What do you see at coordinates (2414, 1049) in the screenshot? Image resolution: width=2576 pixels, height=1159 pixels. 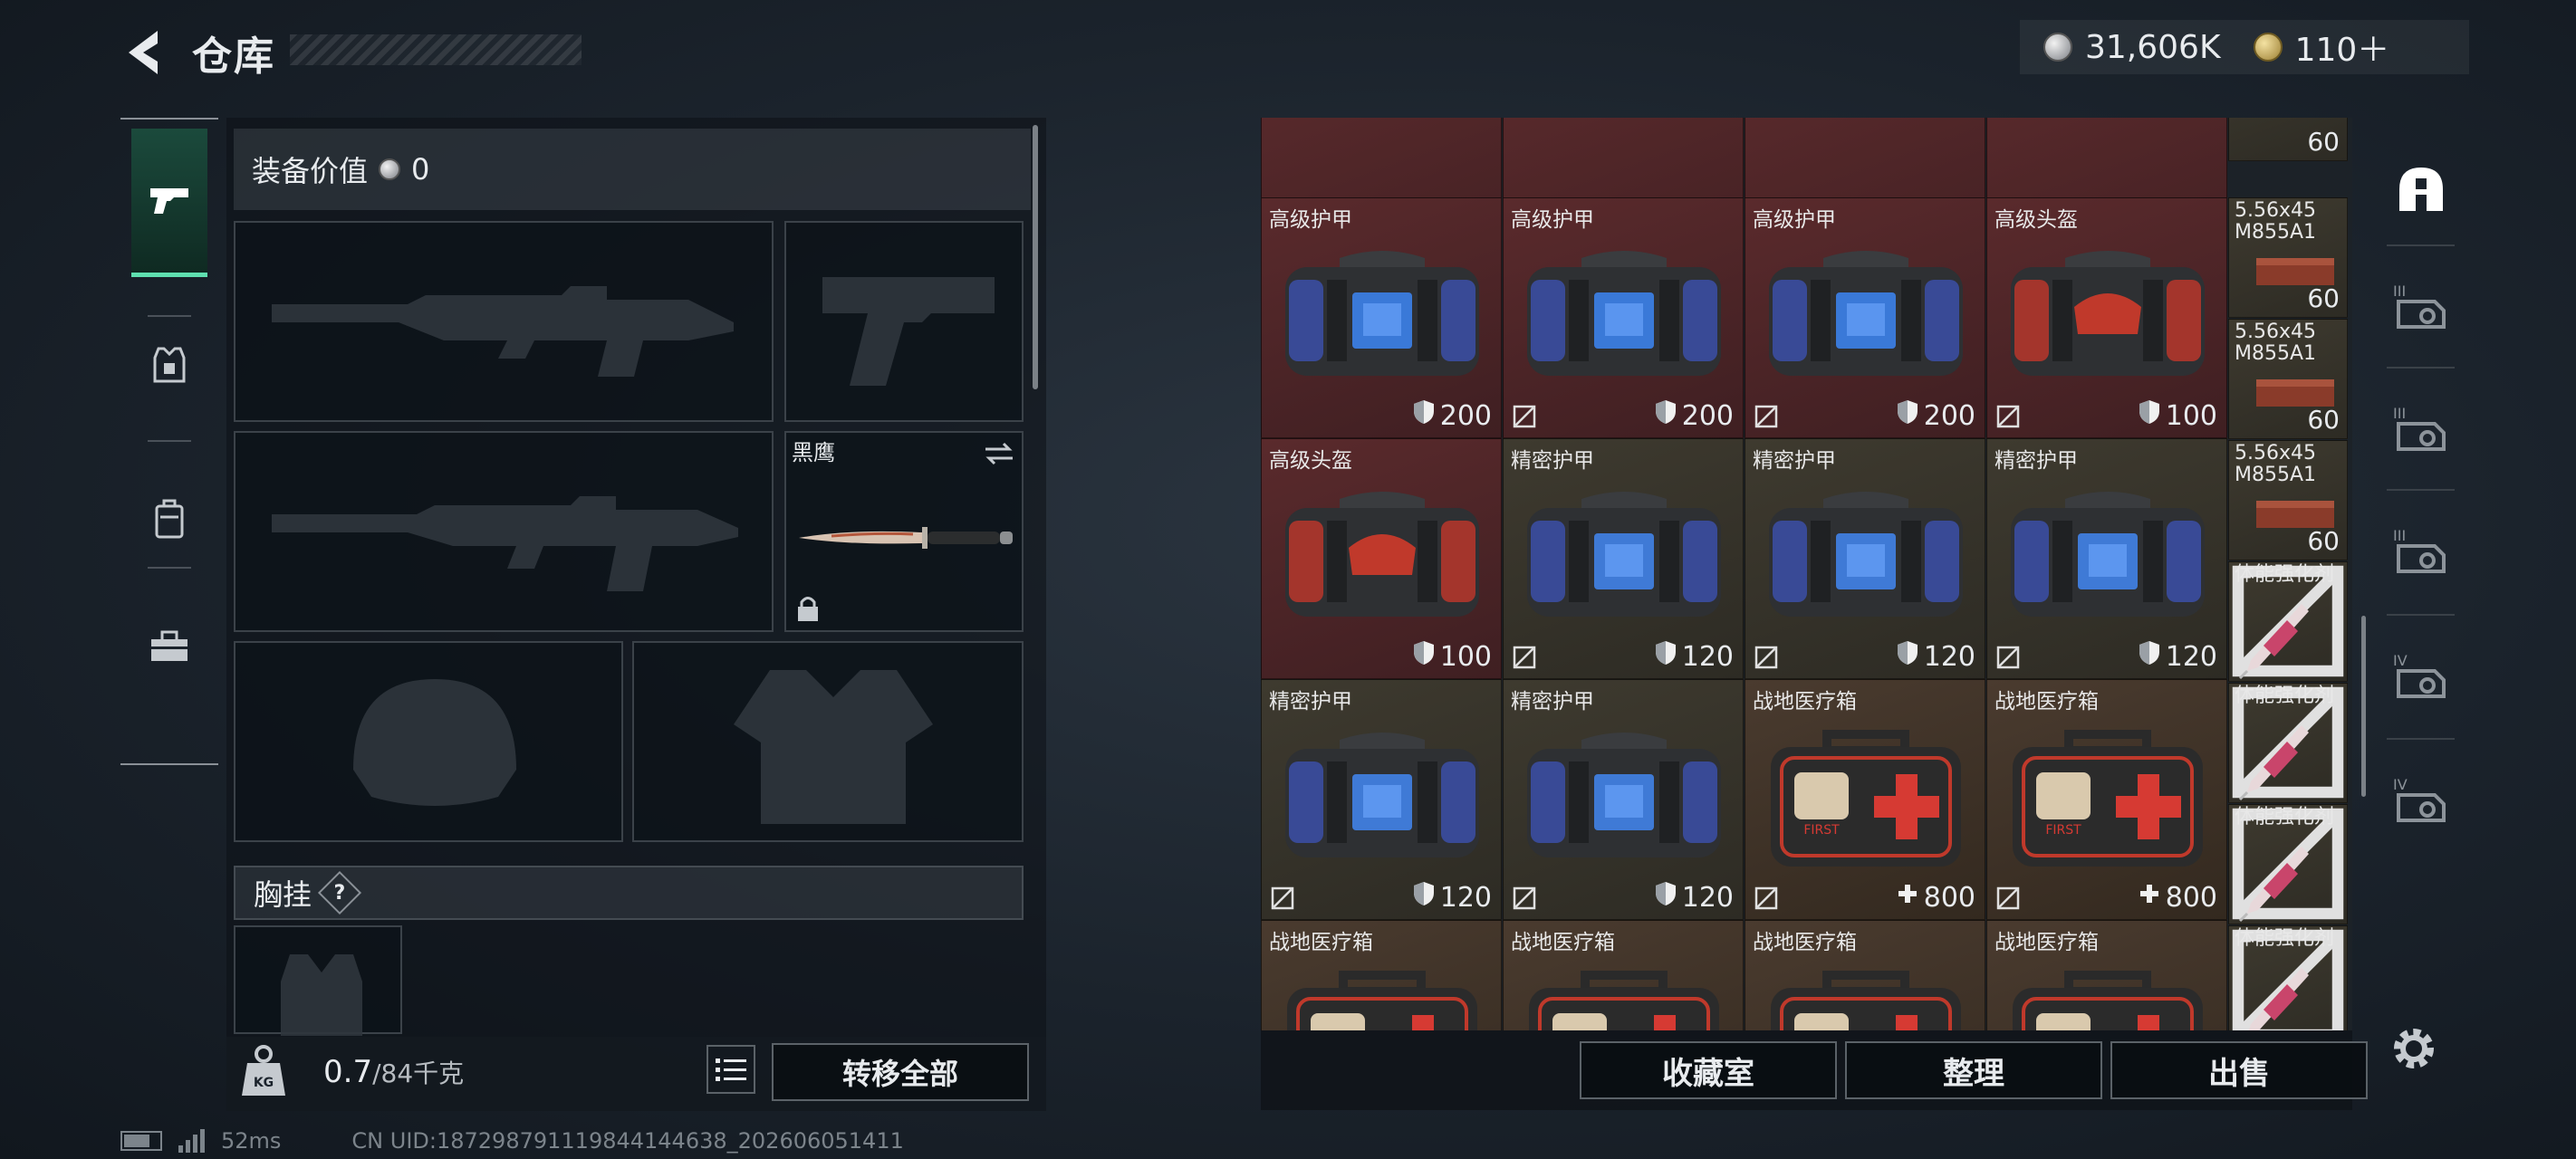 I see `settings-gear-icon` at bounding box center [2414, 1049].